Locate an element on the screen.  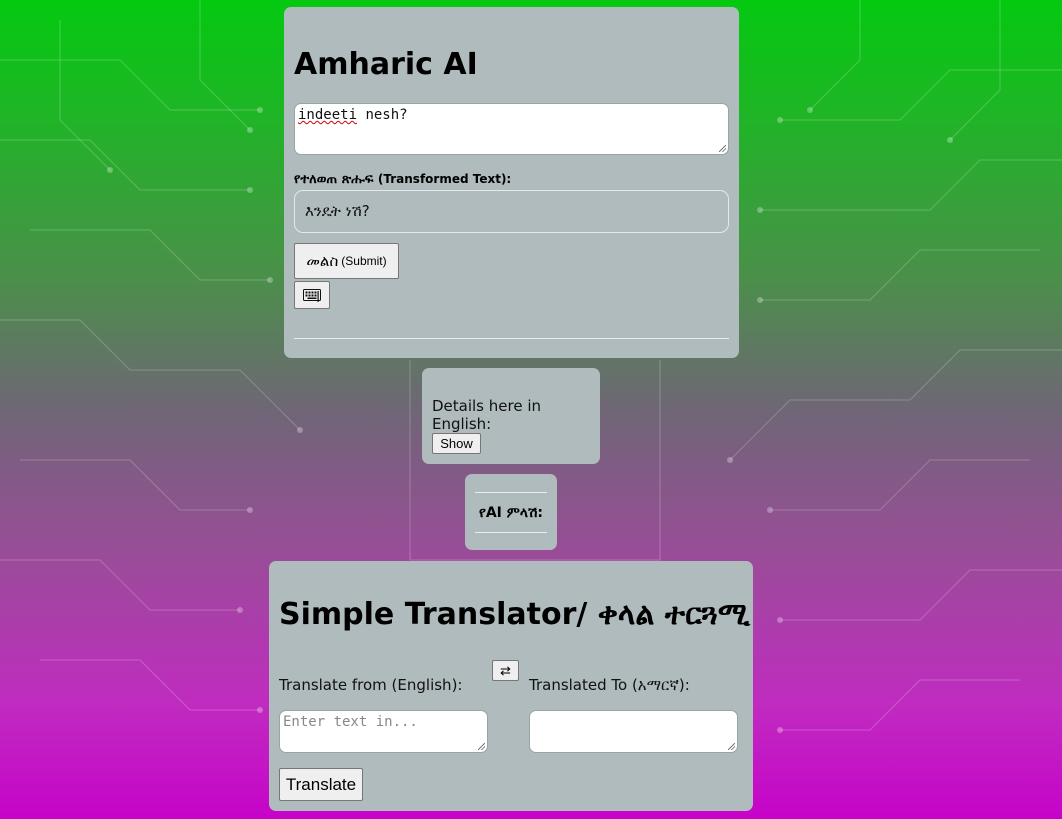
keyboard-icon is located at coordinates (312, 295).